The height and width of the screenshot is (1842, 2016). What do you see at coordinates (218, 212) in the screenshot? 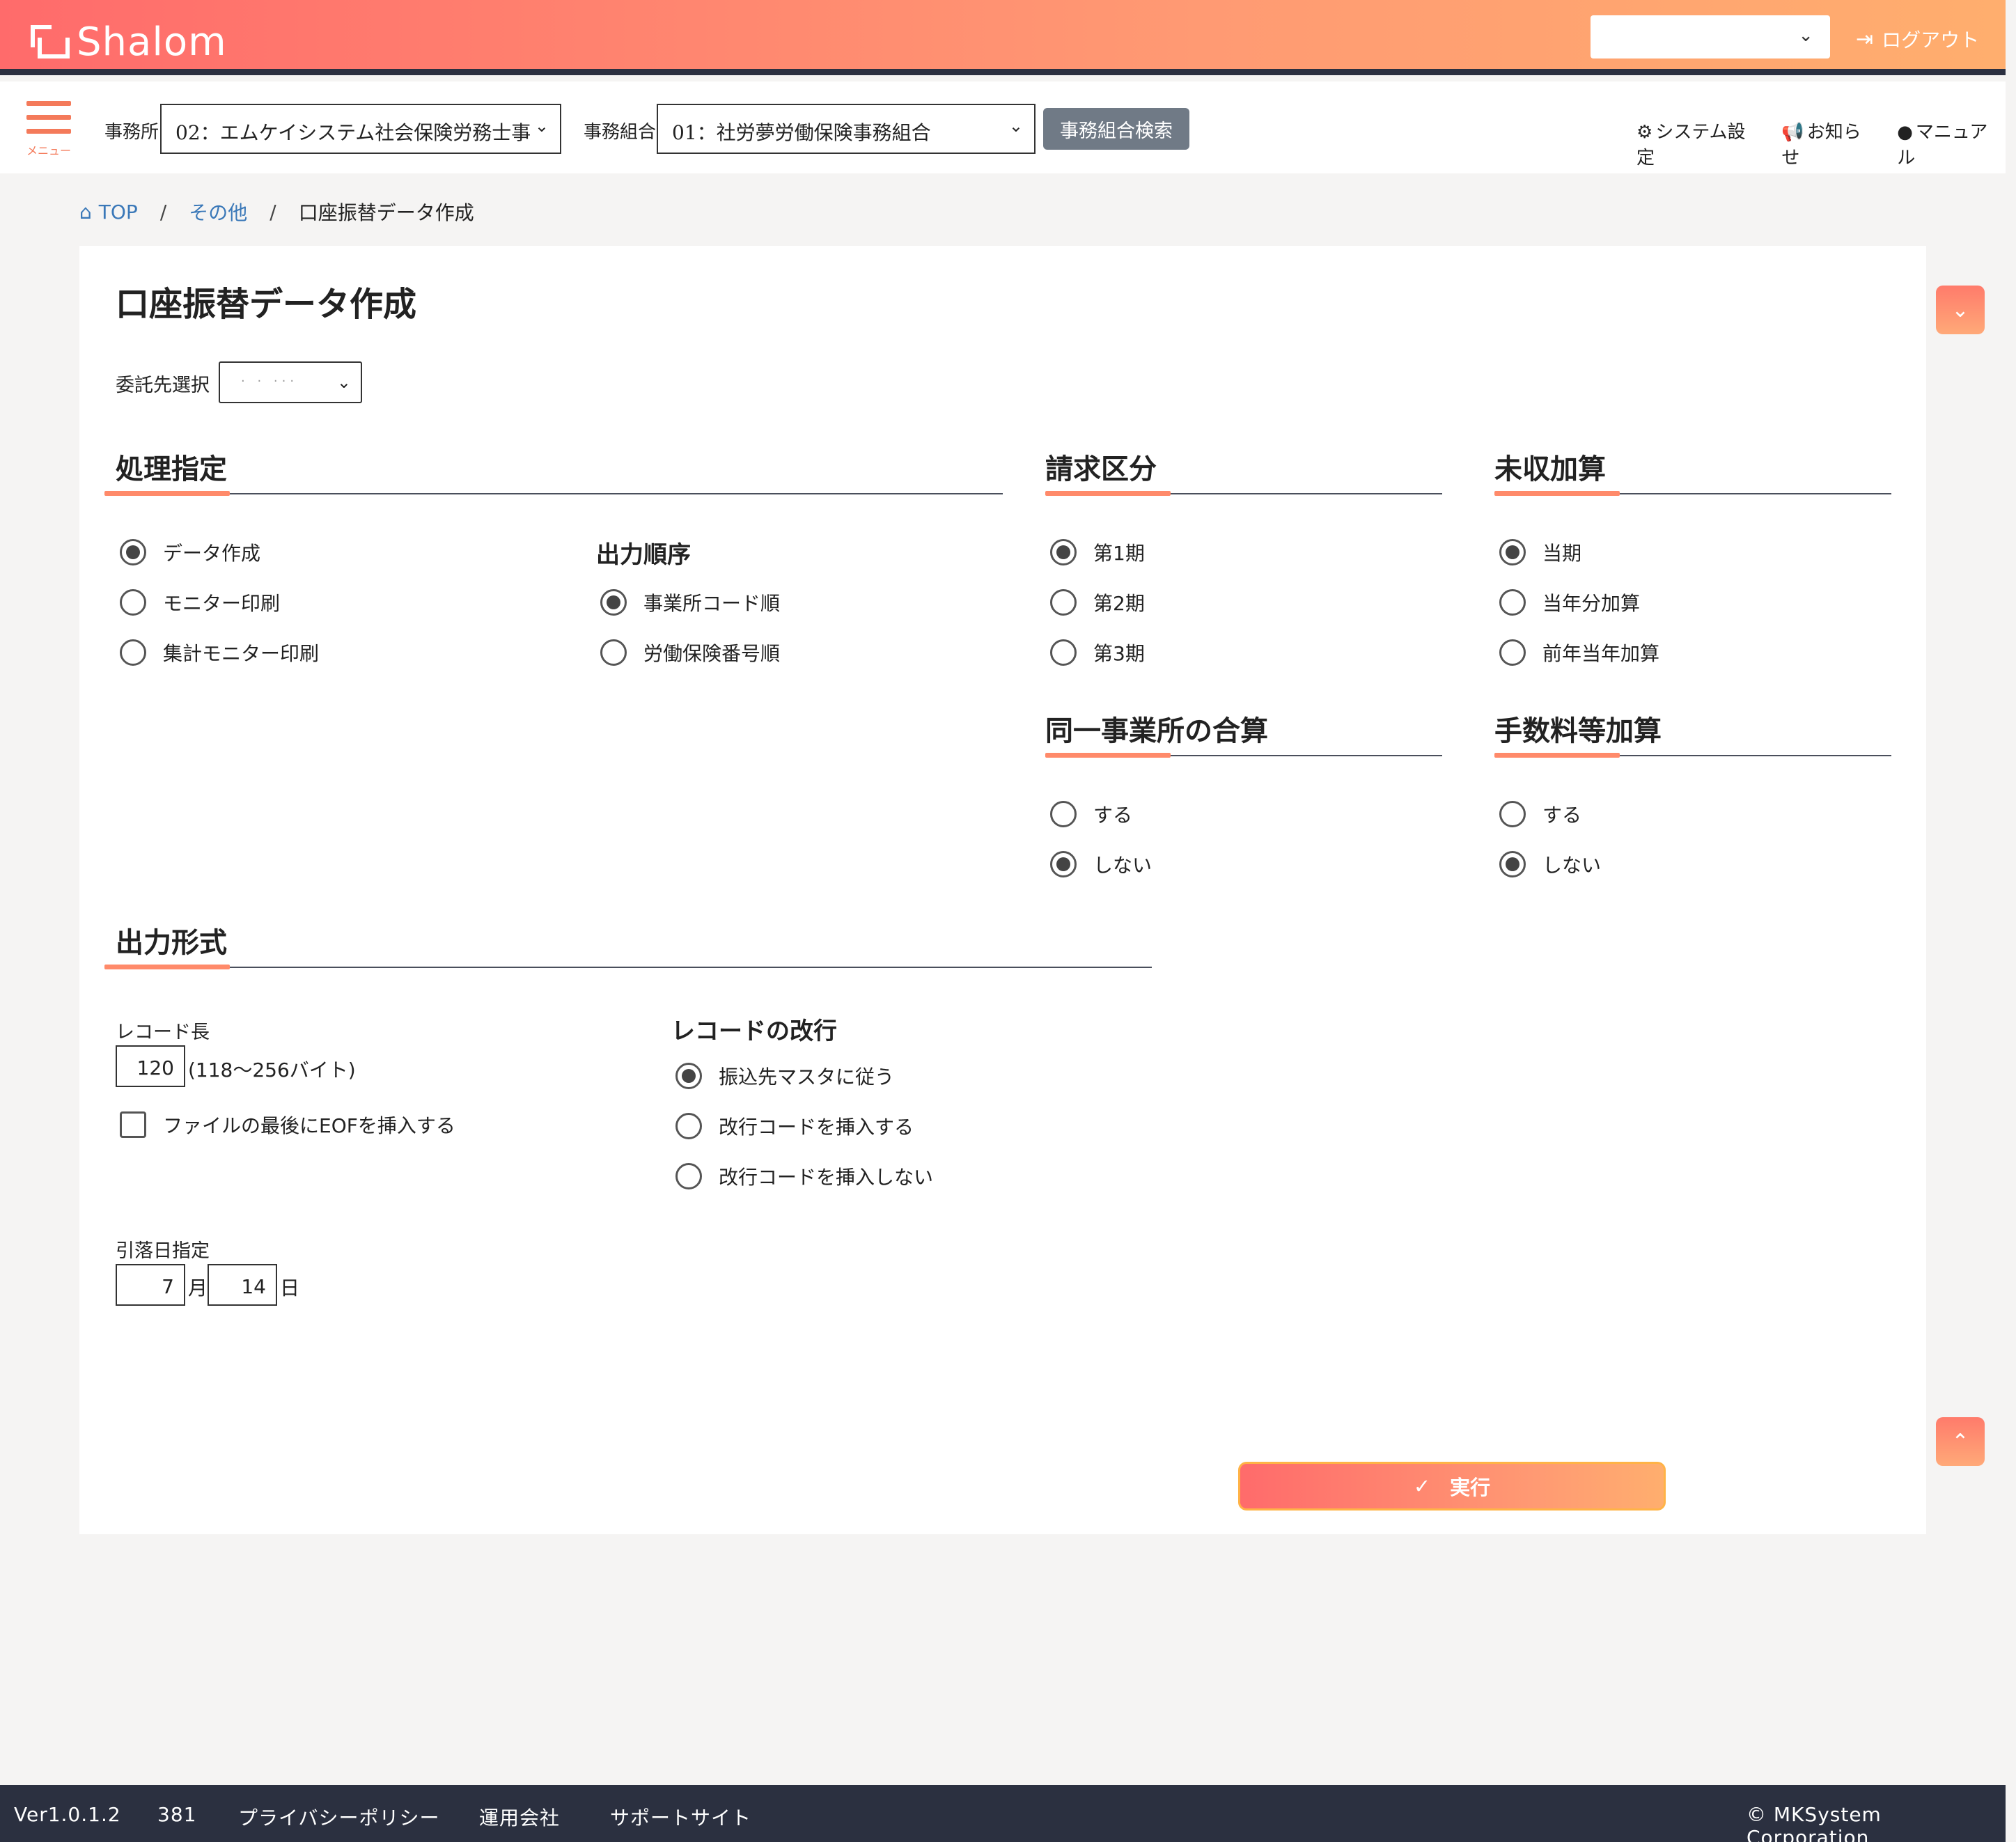
I see `breadcrumb-other: その他` at bounding box center [218, 212].